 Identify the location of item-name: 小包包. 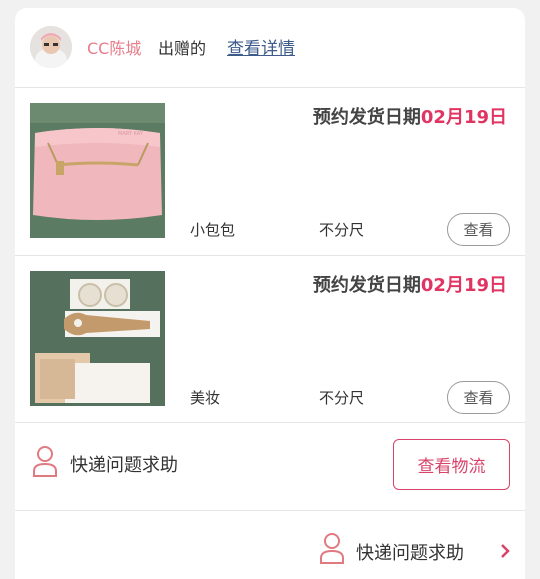
(213, 230).